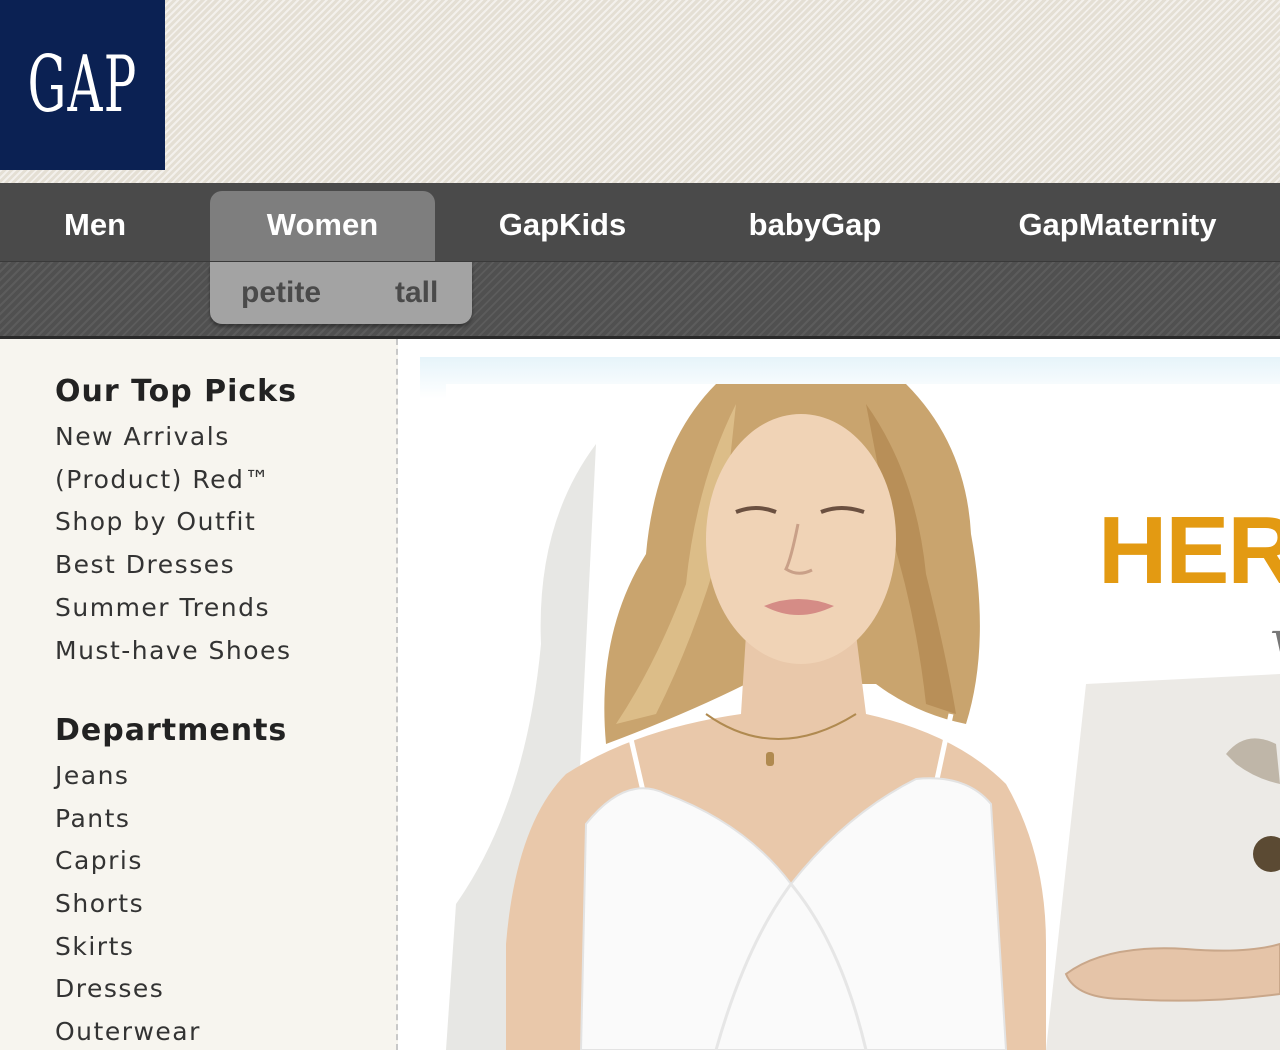 The width and height of the screenshot is (1280, 1050). What do you see at coordinates (128, 1031) in the screenshot?
I see `department-link: Outerwear` at bounding box center [128, 1031].